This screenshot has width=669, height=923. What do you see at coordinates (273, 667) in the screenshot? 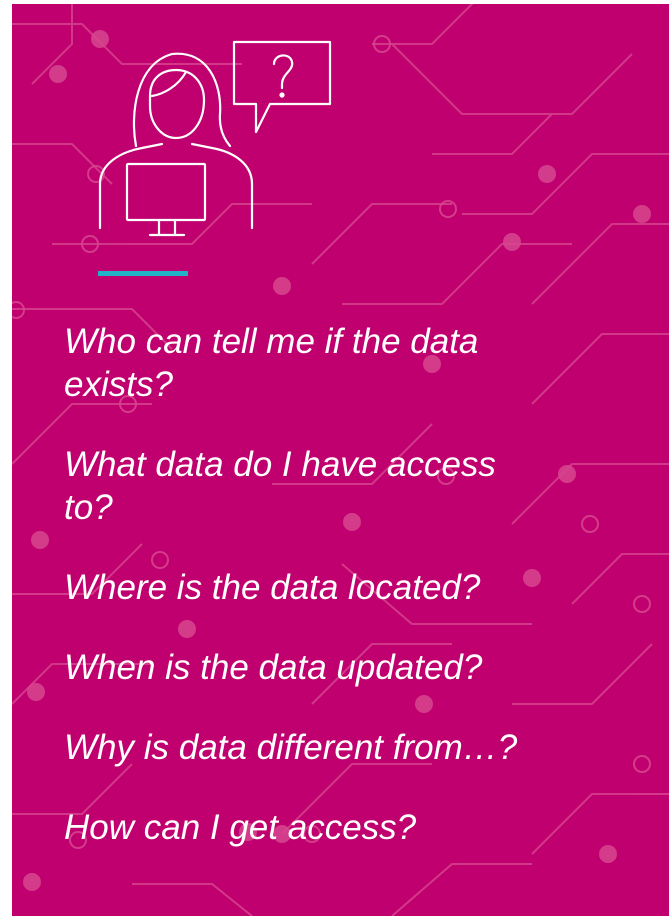
I see `question-item: When is the data updated?` at bounding box center [273, 667].